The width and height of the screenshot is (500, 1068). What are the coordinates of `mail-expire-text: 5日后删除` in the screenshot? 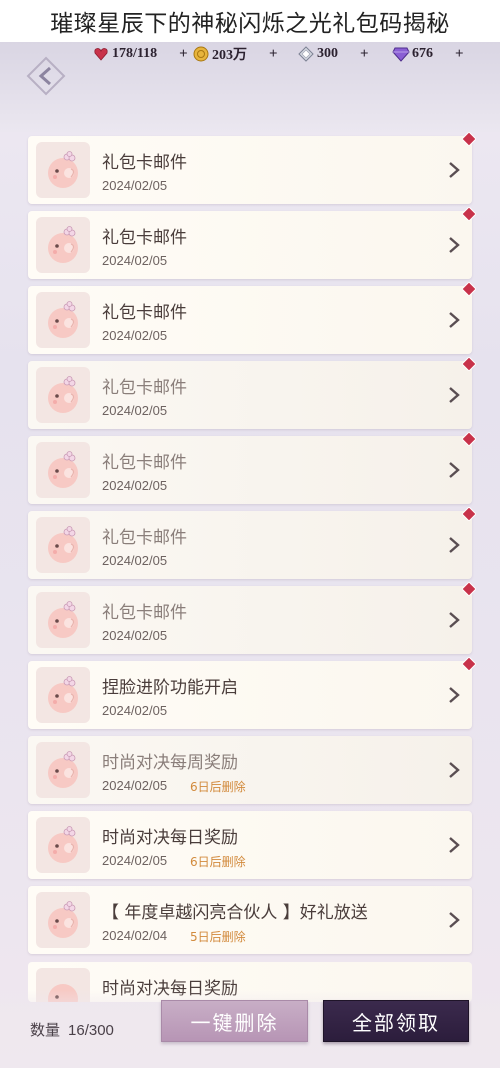 It's located at (218, 937).